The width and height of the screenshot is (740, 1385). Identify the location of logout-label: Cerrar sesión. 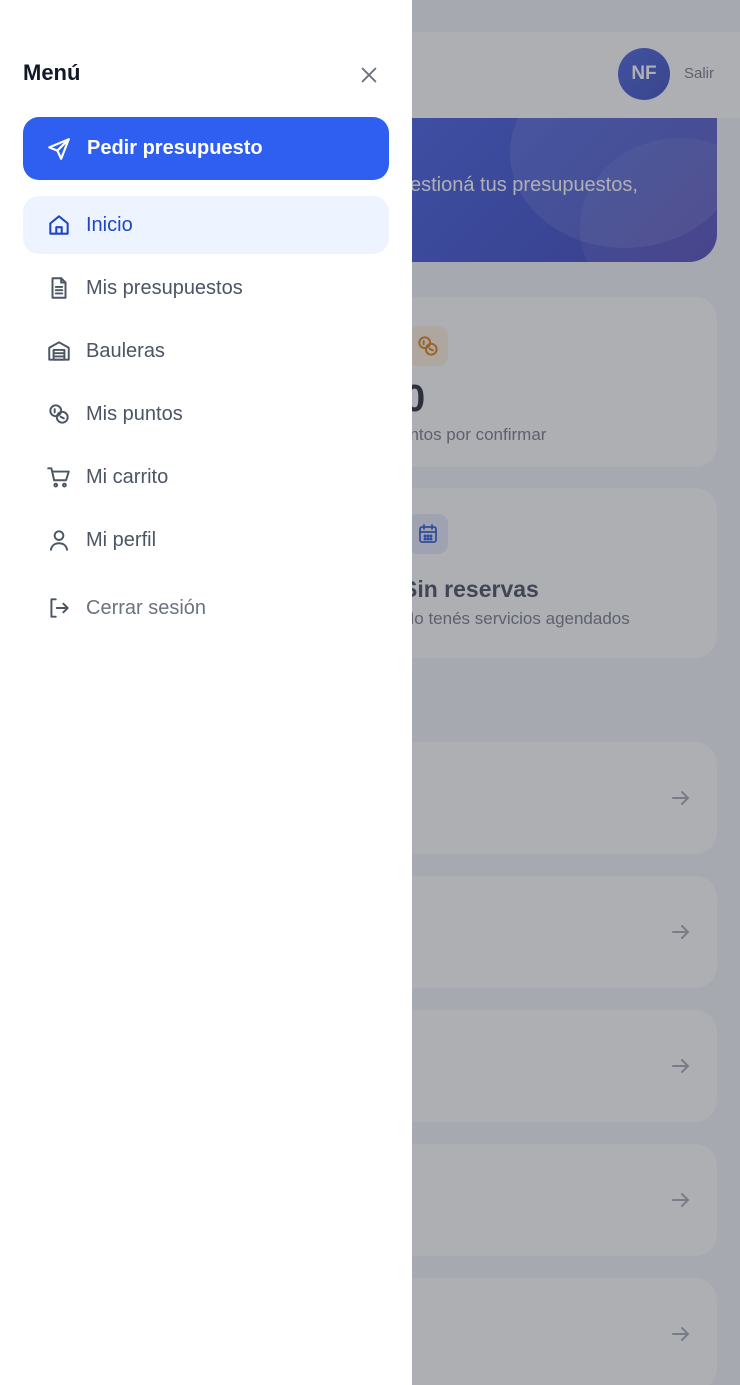
(146, 607).